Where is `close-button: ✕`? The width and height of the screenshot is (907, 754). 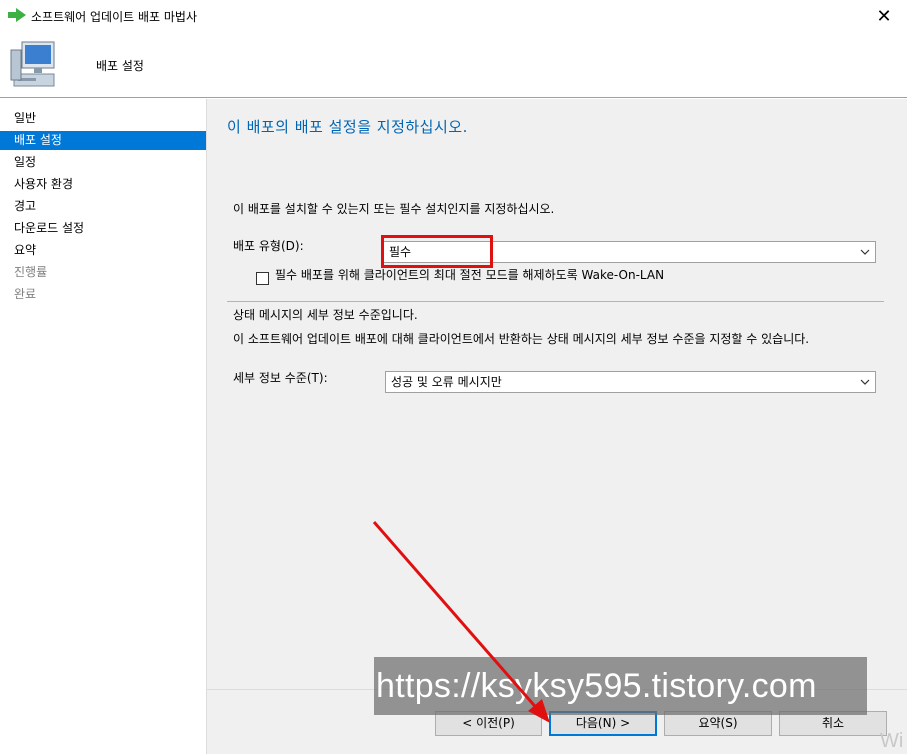 close-button: ✕ is located at coordinates (884, 16).